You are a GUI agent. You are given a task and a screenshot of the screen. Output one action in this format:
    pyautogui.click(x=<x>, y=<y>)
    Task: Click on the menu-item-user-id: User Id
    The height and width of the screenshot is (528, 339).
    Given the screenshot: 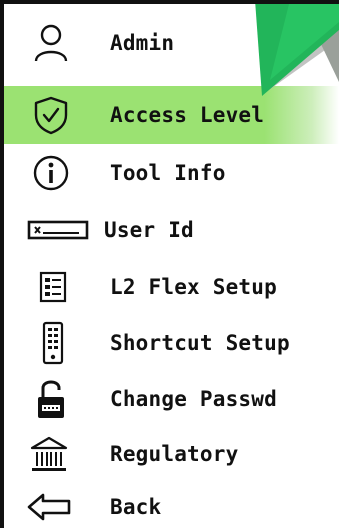 What is the action you would take?
    pyautogui.click(x=169, y=230)
    